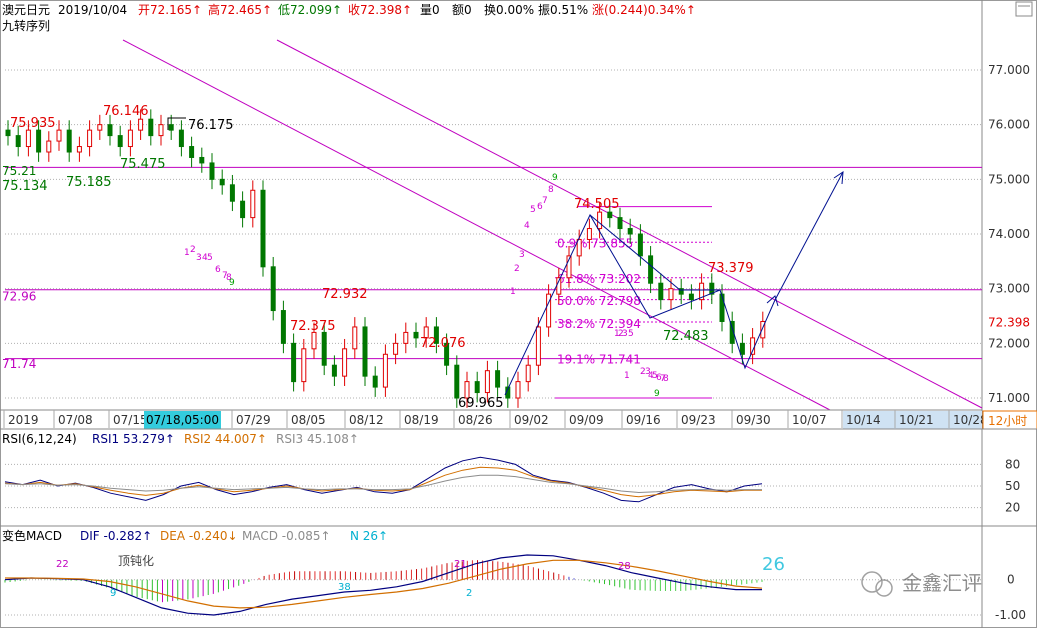 This screenshot has width=1037, height=628. What do you see at coordinates (624, 566) in the screenshot?
I see `macd-count: 28` at bounding box center [624, 566].